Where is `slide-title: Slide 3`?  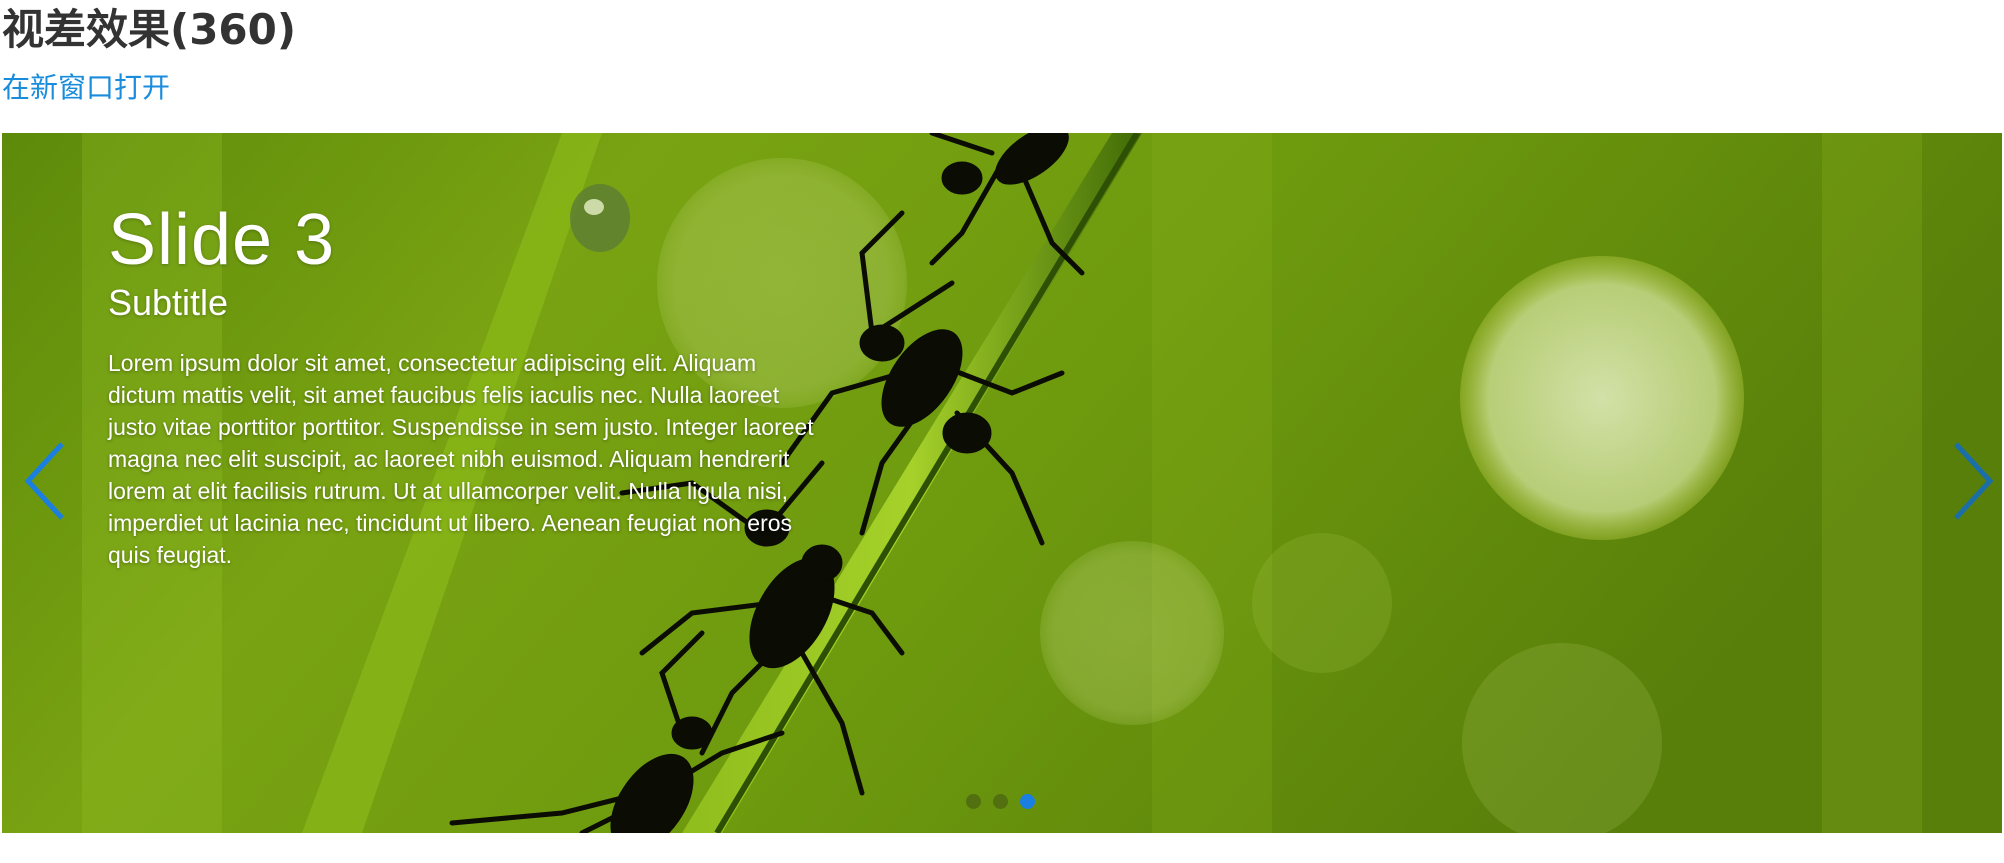
slide-title: Slide 3 is located at coordinates (222, 240).